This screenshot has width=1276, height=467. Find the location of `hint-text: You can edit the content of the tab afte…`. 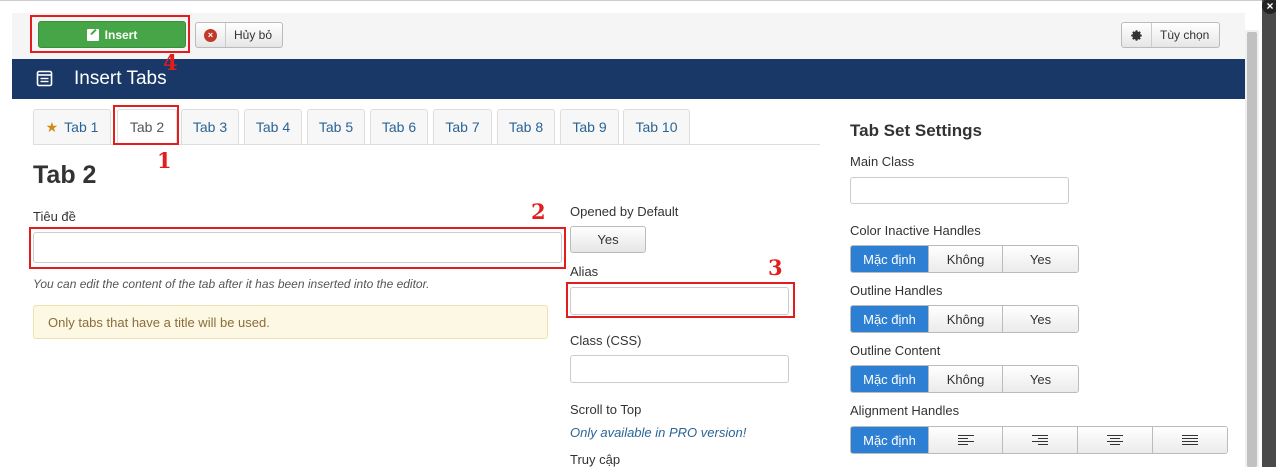

hint-text: You can edit the content of the tab afte… is located at coordinates (231, 284).